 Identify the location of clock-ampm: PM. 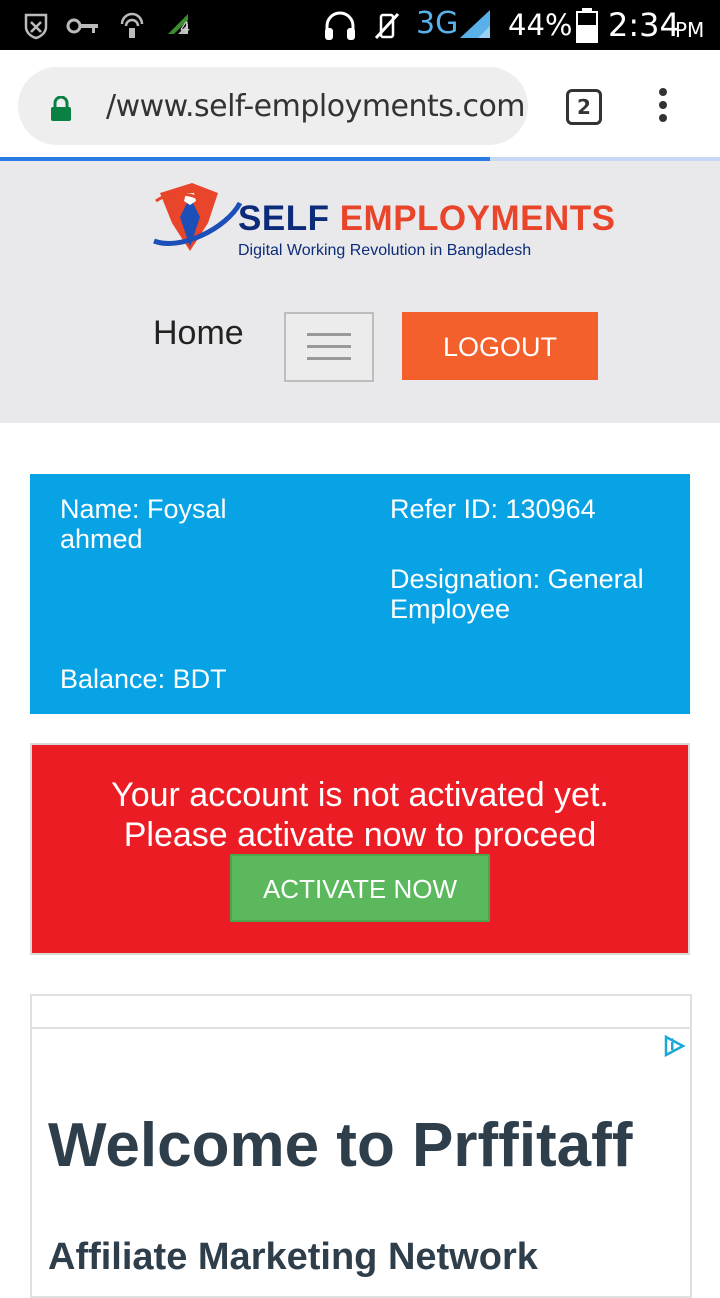
(690, 30).